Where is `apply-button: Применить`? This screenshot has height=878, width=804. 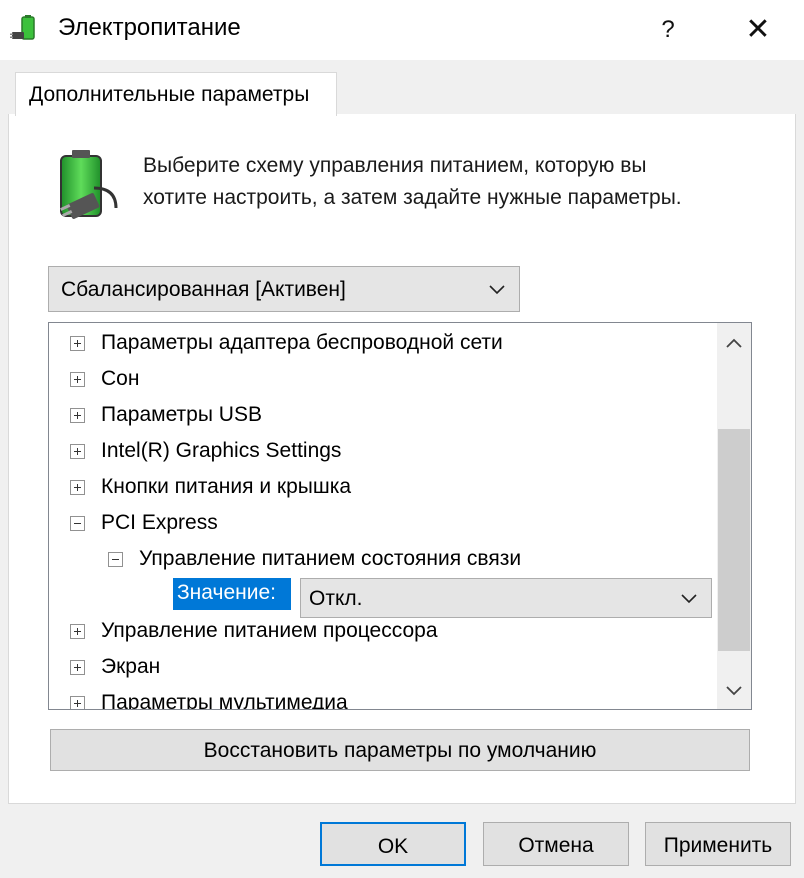 apply-button: Применить is located at coordinates (718, 844).